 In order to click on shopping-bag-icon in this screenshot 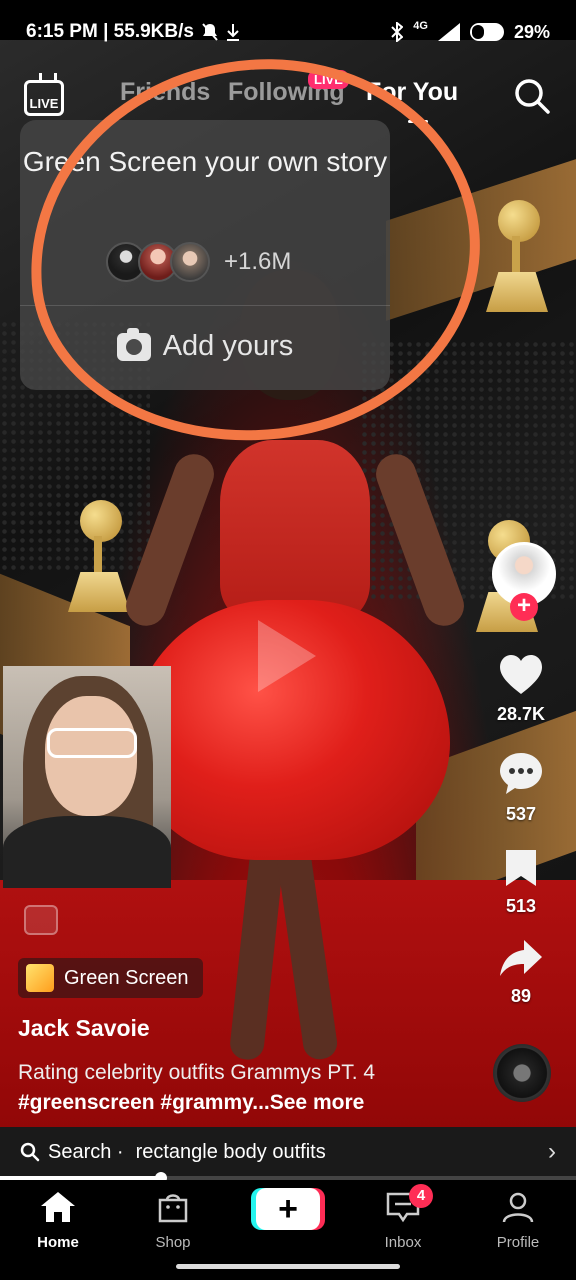, I will do `click(173, 1208)`.